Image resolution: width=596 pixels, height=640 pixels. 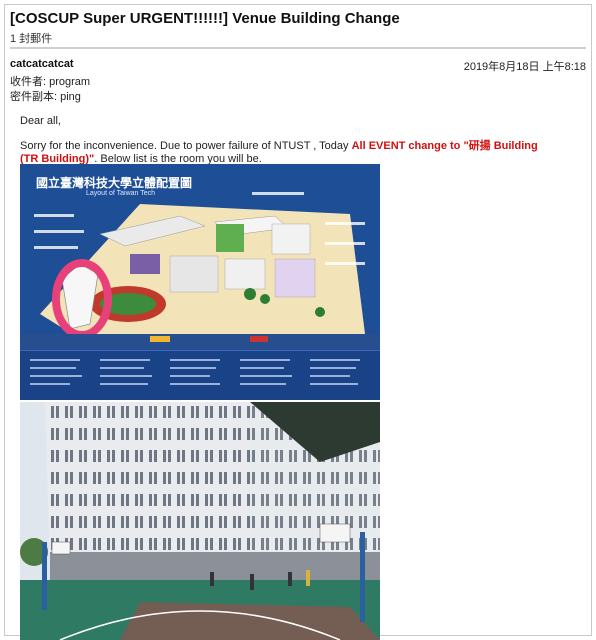 What do you see at coordinates (215, 566) in the screenshot?
I see `photo-ground-floor` at bounding box center [215, 566].